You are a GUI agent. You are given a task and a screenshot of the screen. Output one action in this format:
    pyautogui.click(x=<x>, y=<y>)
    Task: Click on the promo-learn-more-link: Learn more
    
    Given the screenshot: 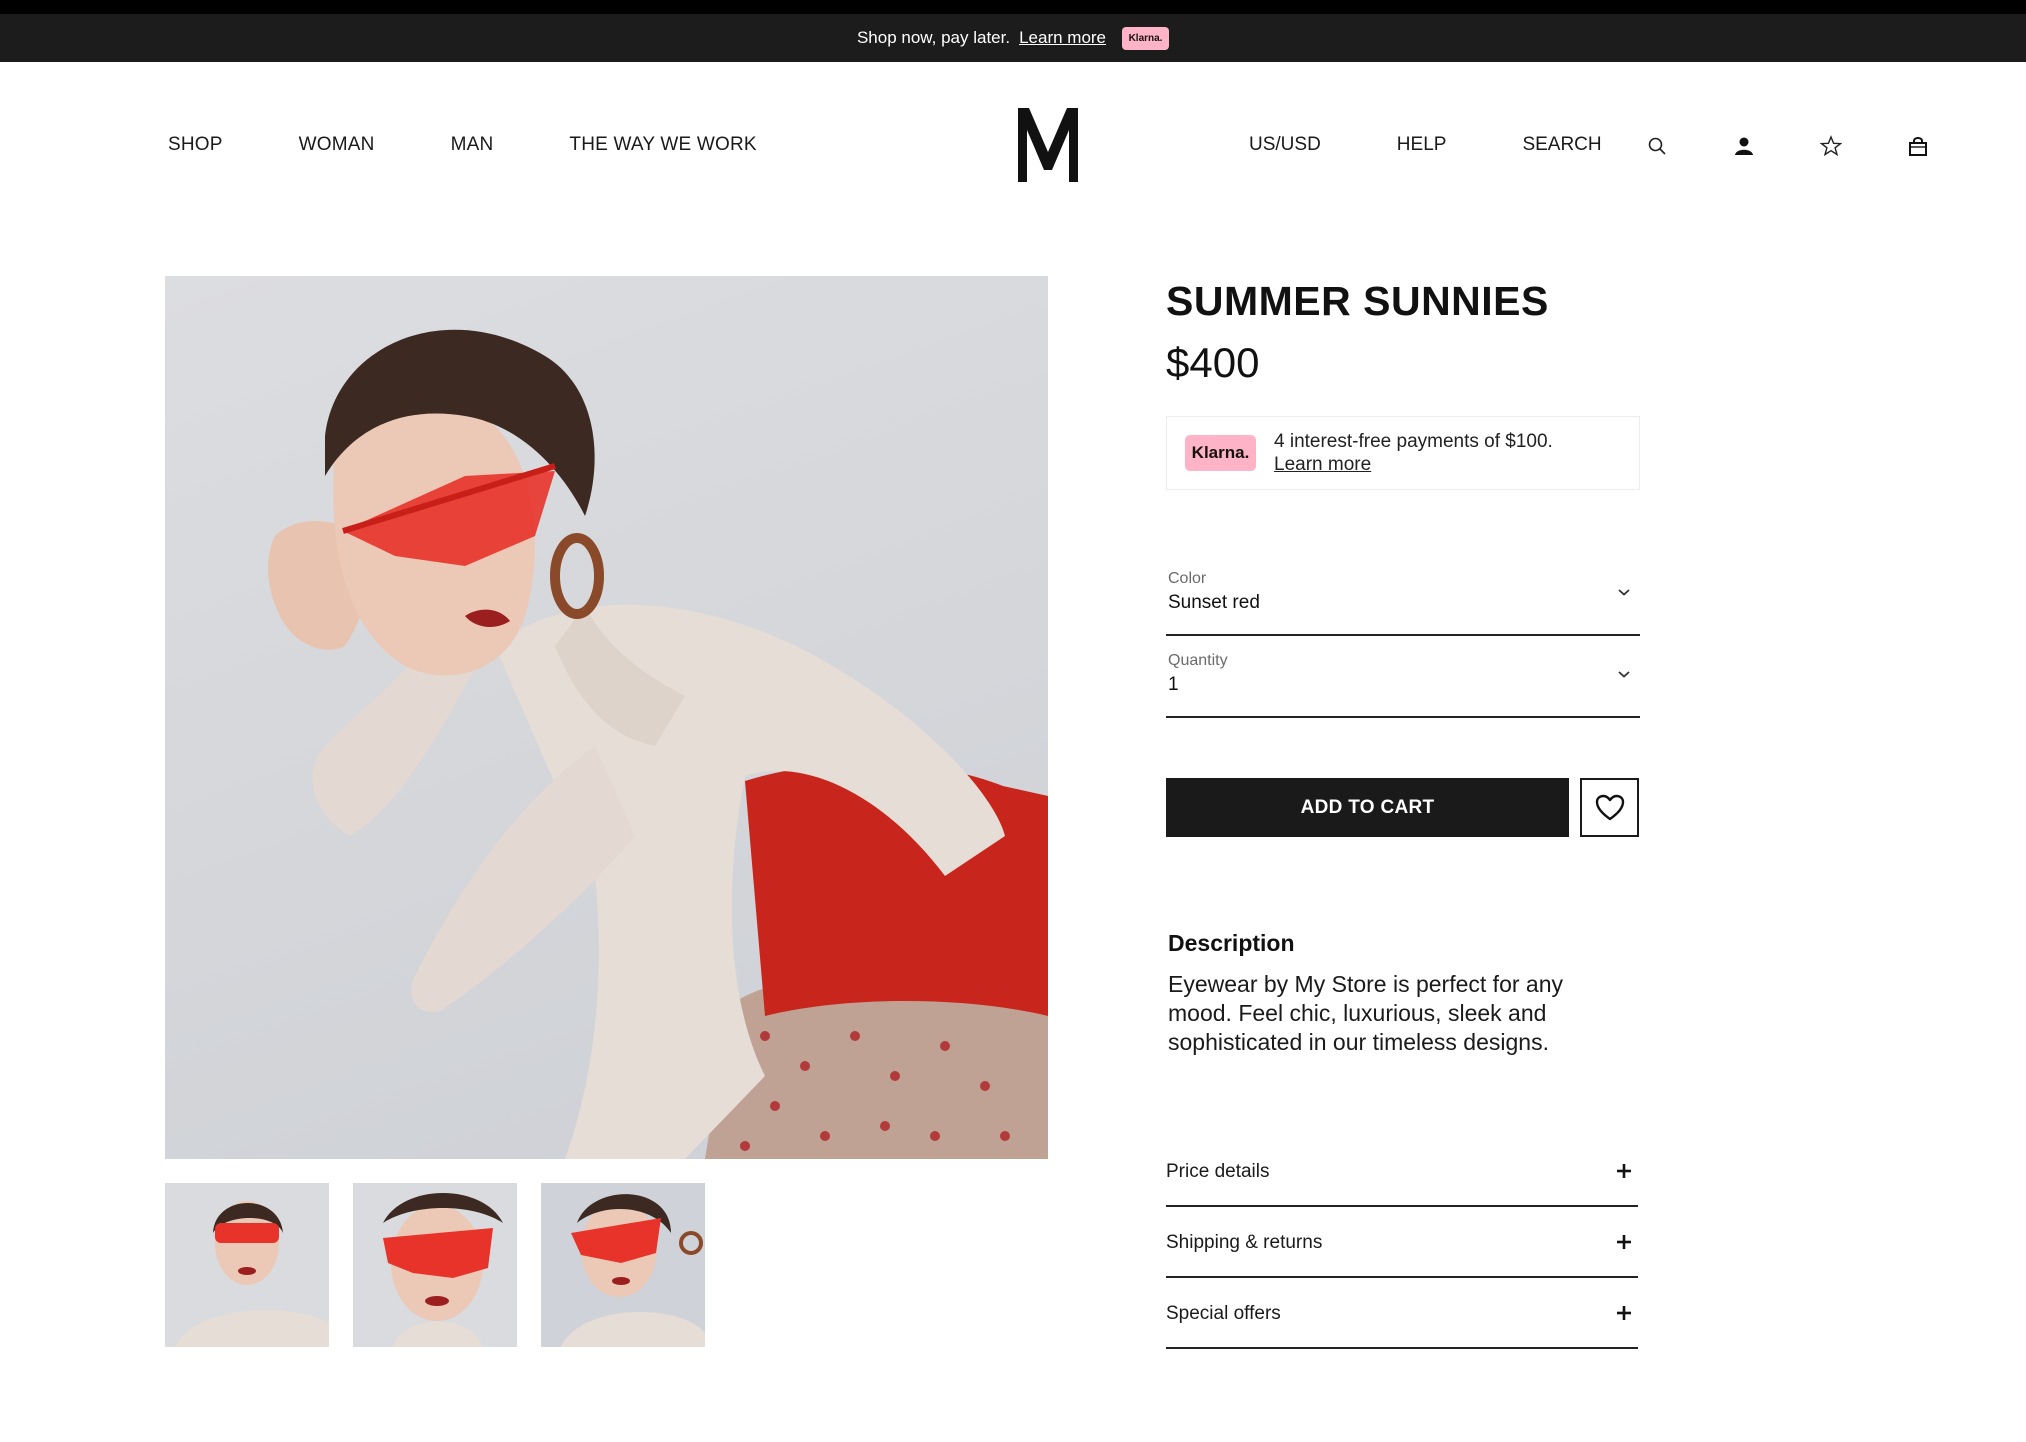 What is the action you would take?
    pyautogui.click(x=1062, y=38)
    